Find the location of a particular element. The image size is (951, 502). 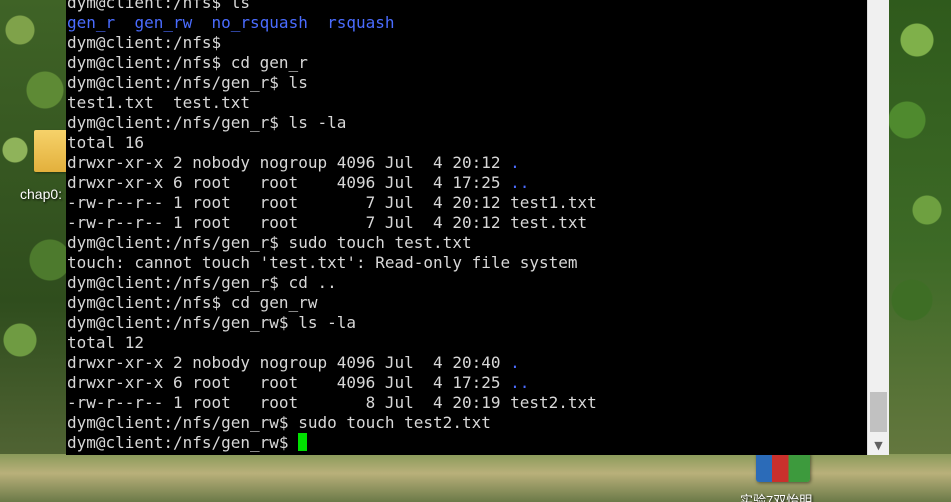

terminal-text: gen_rw is located at coordinates (163, 22).